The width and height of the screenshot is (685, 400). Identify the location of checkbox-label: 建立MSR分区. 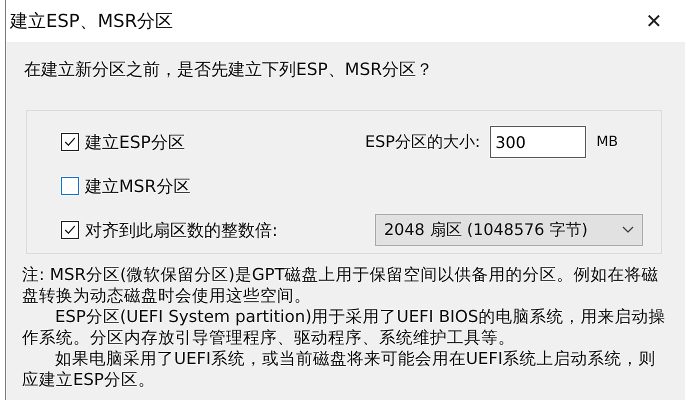
(220, 186).